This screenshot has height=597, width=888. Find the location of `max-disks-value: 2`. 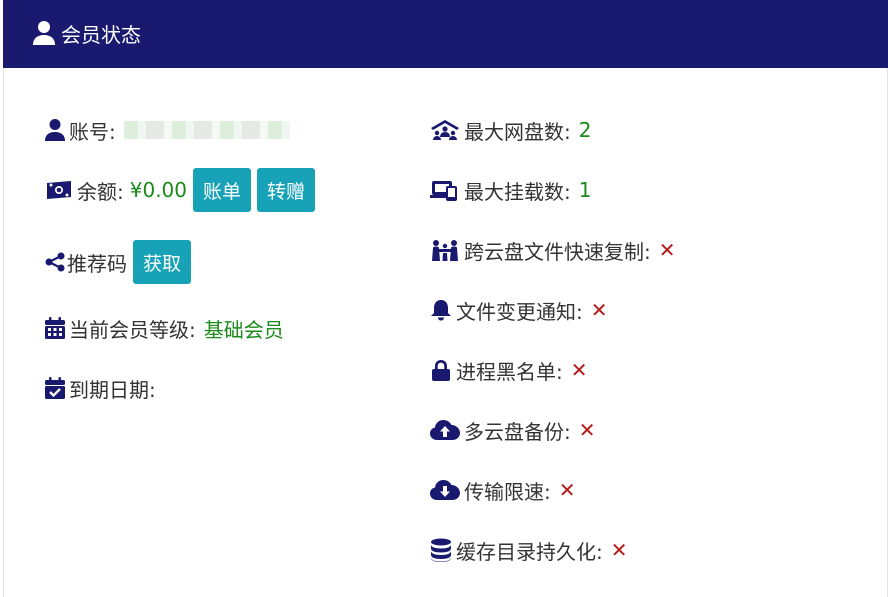

max-disks-value: 2 is located at coordinates (585, 130).